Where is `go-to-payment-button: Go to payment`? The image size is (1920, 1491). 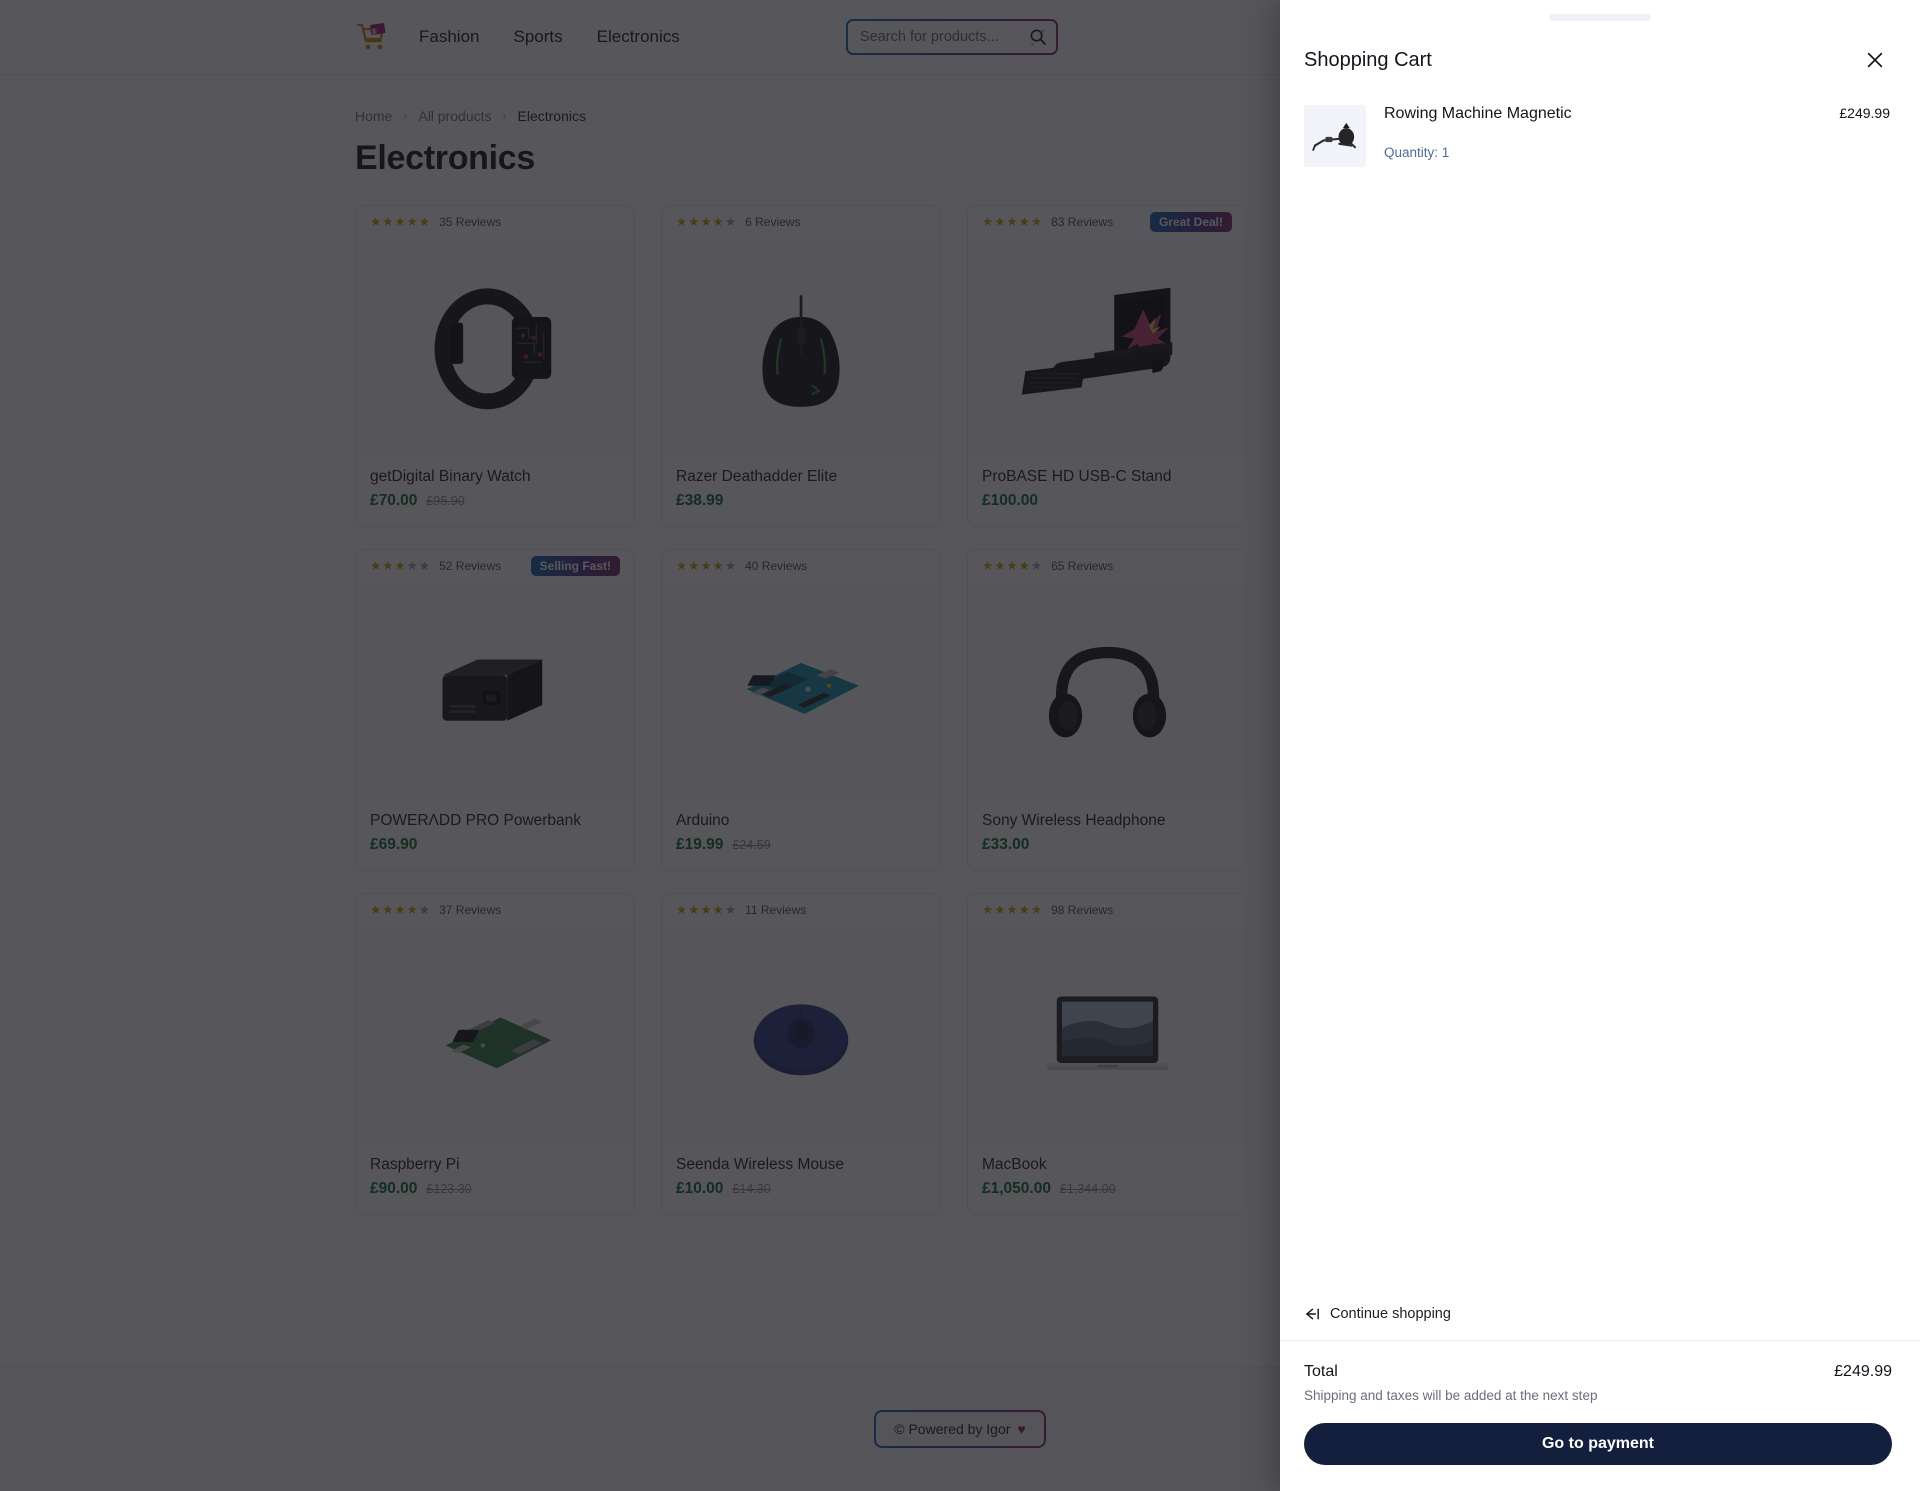
go-to-payment-button: Go to payment is located at coordinates (1598, 1444).